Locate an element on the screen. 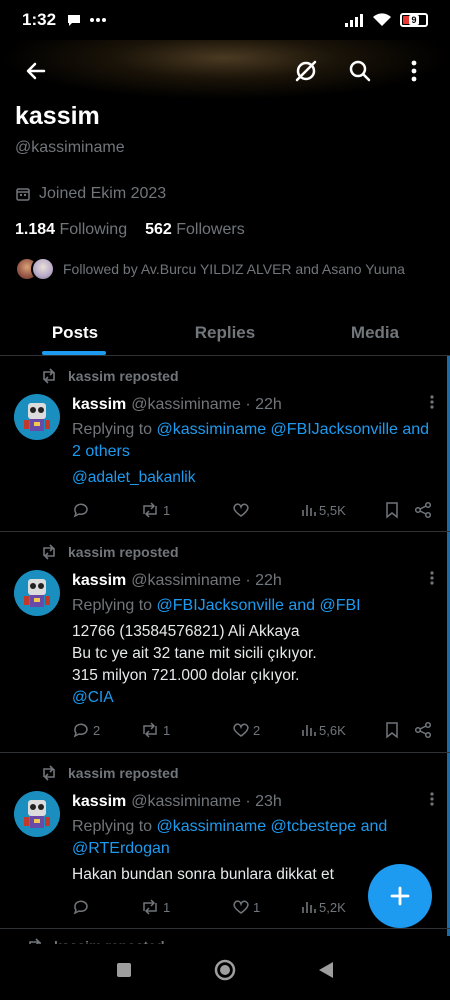  system-nav-bar is located at coordinates (225, 972).